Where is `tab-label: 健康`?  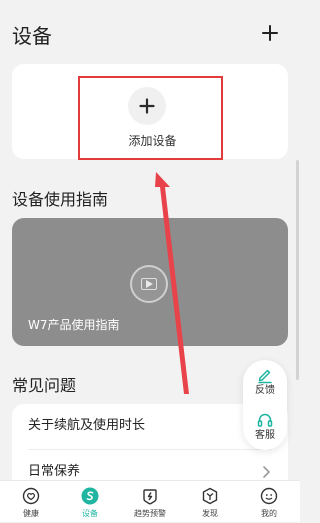
tab-label: 健康 is located at coordinates (31, 513).